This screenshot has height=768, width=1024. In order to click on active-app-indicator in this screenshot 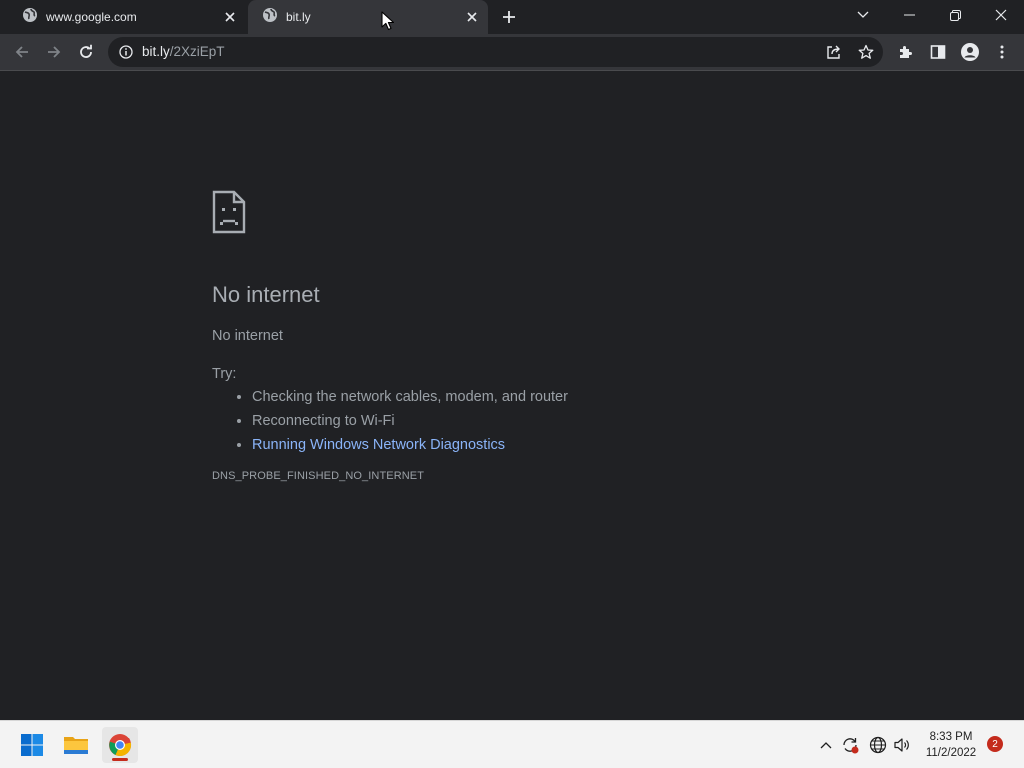, I will do `click(120, 759)`.